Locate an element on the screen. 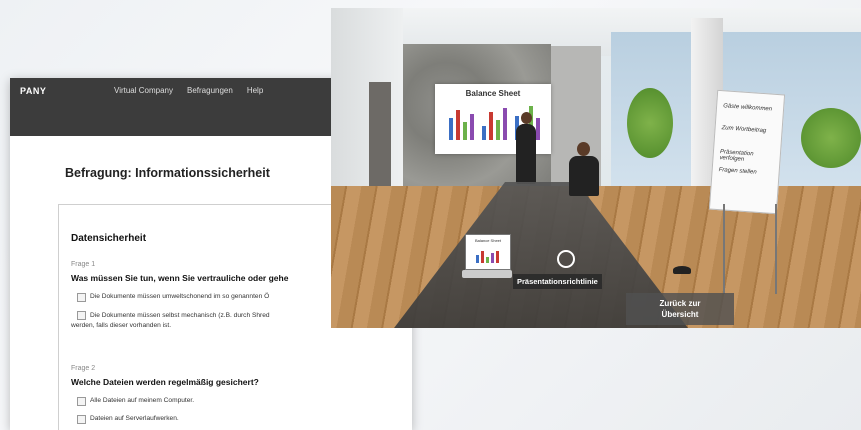 The width and height of the screenshot is (861, 430). laptop-base is located at coordinates (487, 274).